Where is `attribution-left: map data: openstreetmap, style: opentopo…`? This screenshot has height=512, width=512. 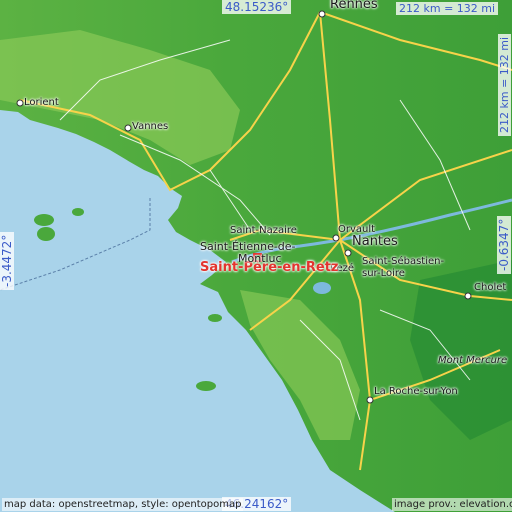
attribution-left: map data: openstreetmap, style: opentopo… is located at coordinates (123, 504).